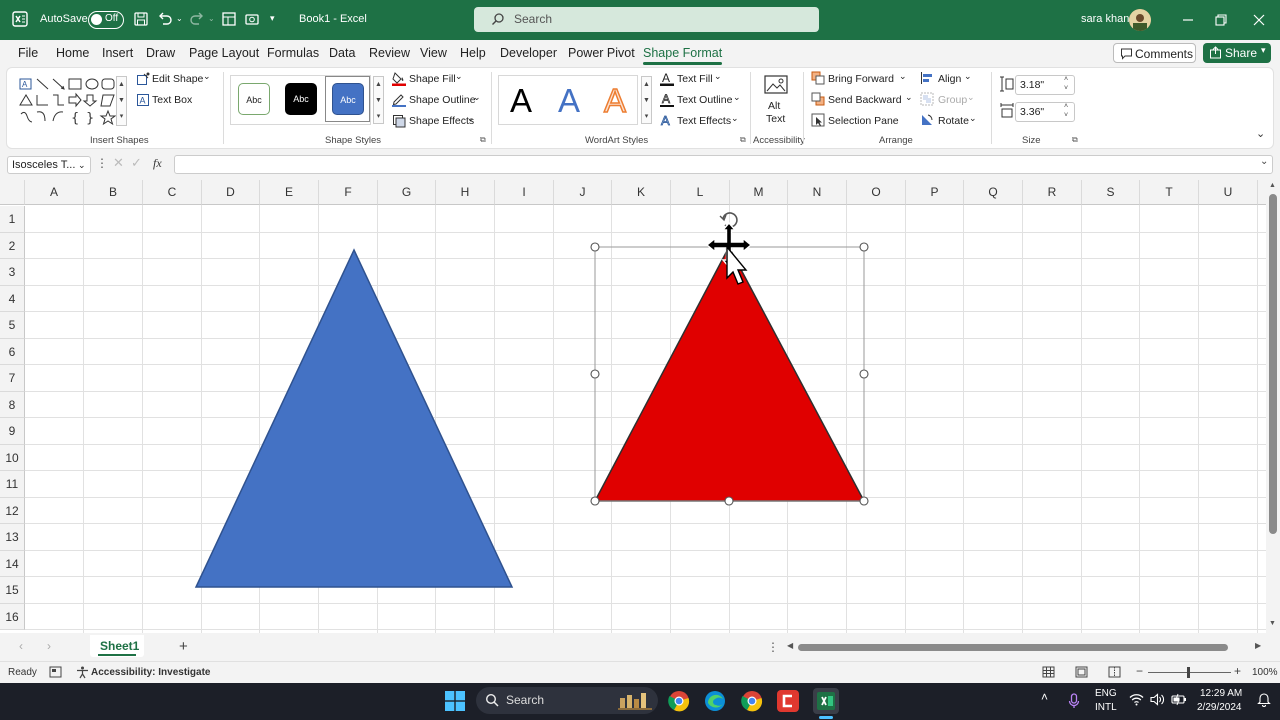 The image size is (1280, 720). What do you see at coordinates (569, 101) in the screenshot?
I see `wordart-preset-blue: A` at bounding box center [569, 101].